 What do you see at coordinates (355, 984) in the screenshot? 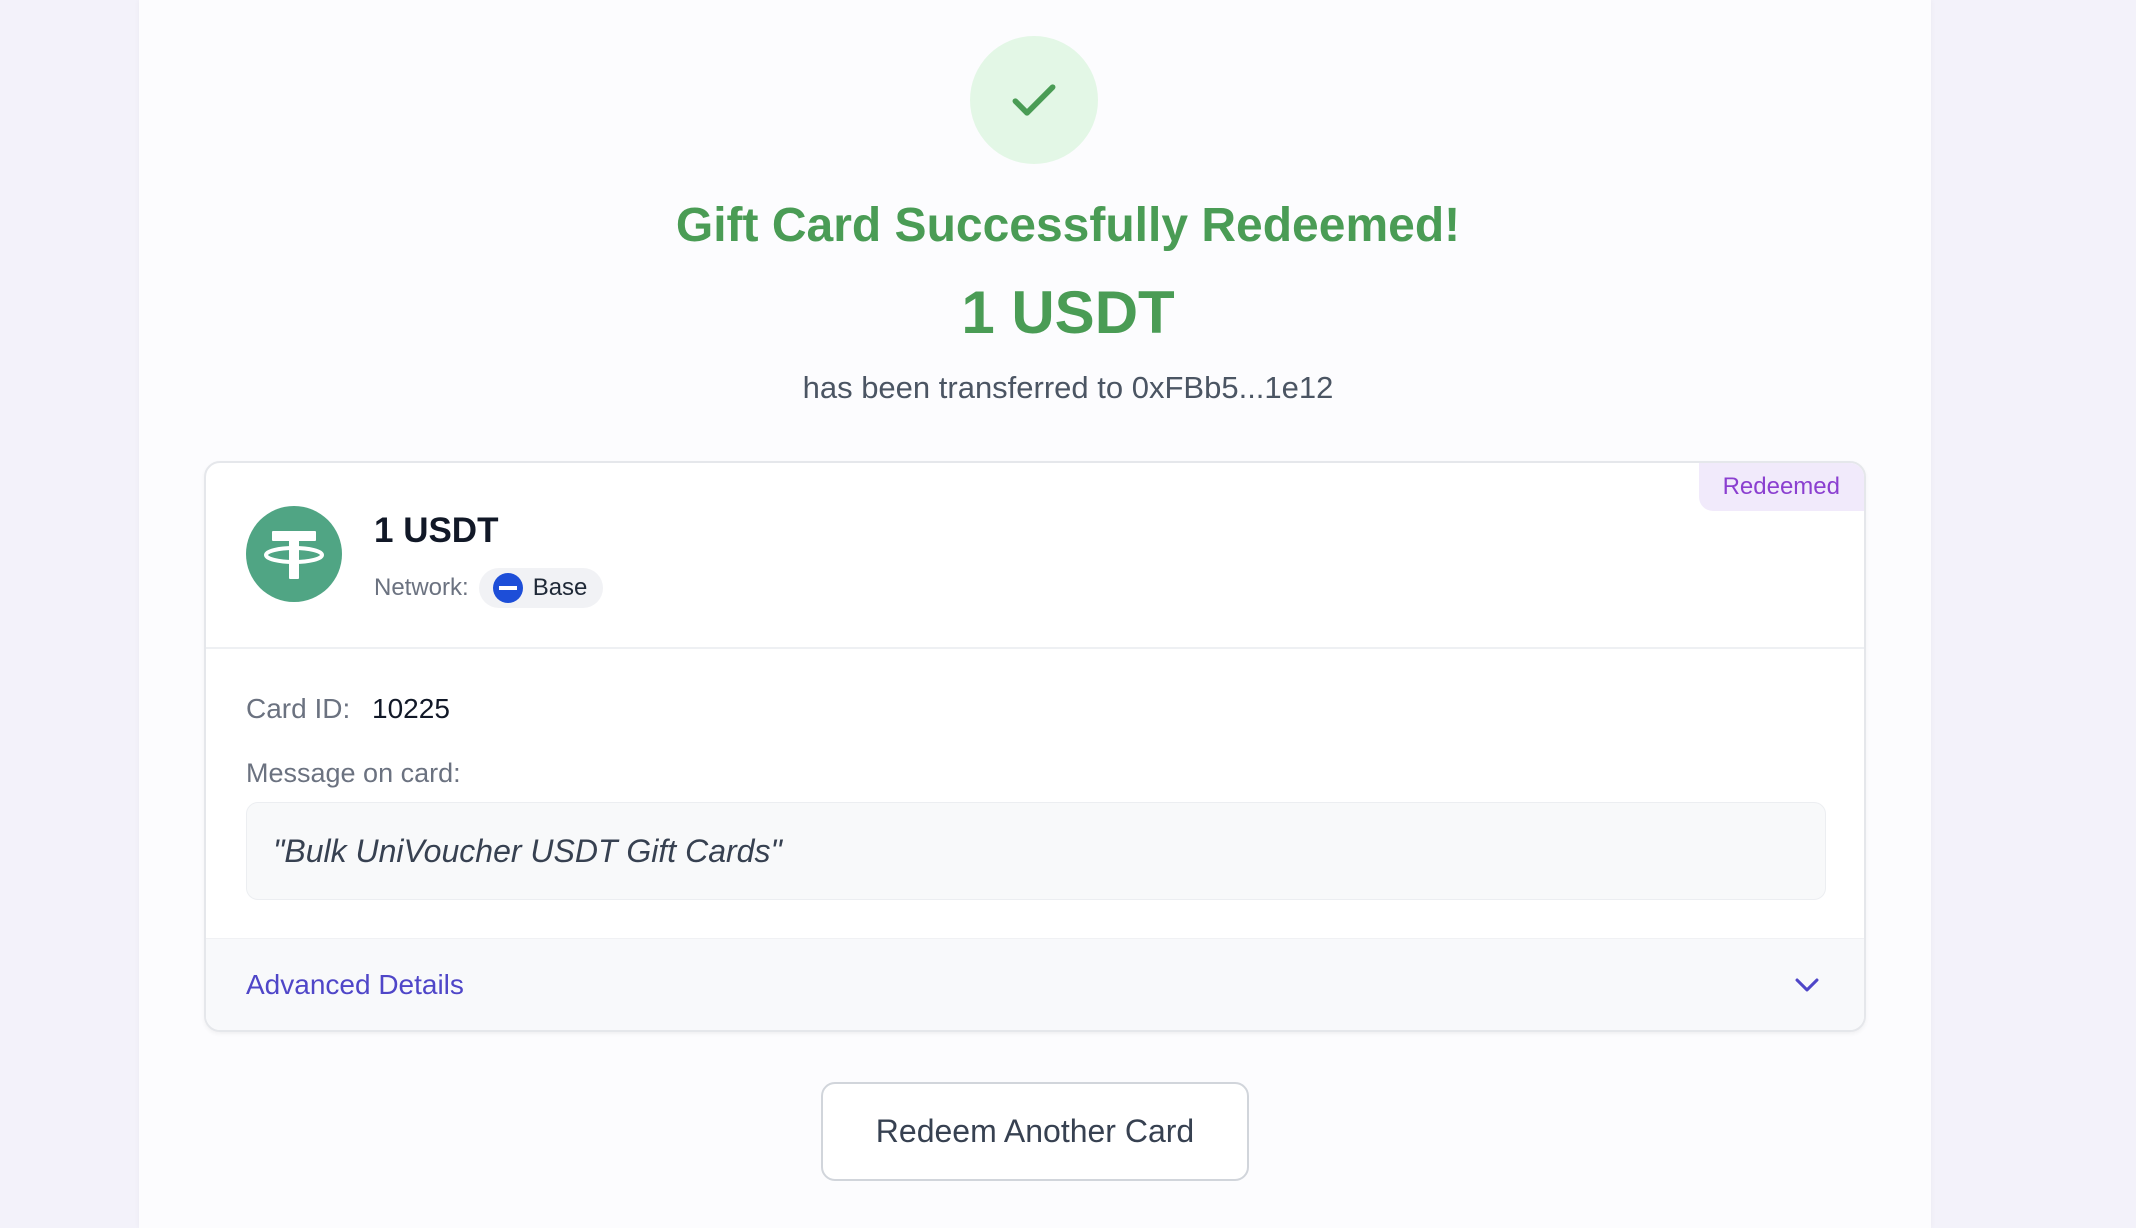
I see `advanced-details-label: Advanced Details` at bounding box center [355, 984].